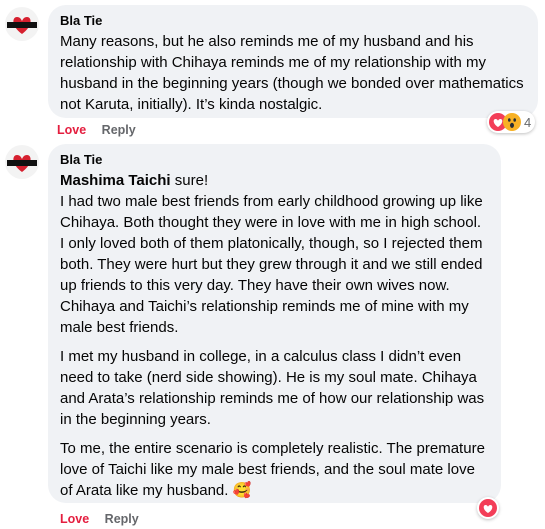  What do you see at coordinates (189, 180) in the screenshot?
I see `mention-rest-text: sure!` at bounding box center [189, 180].